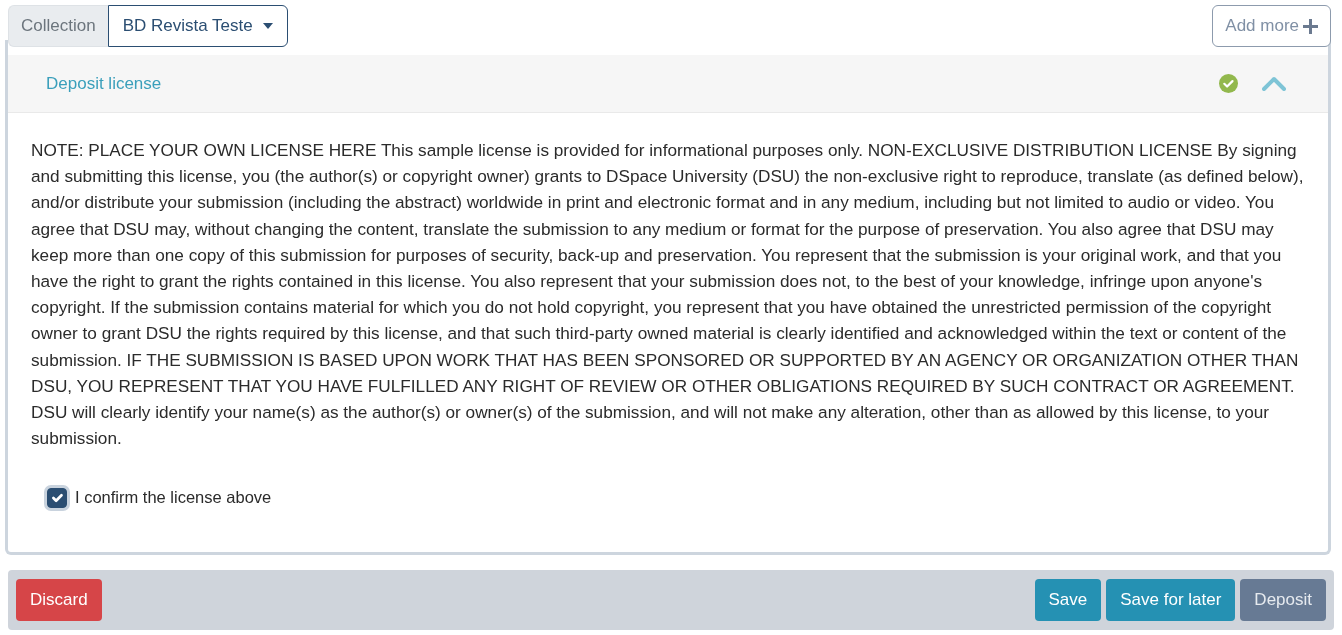  I want to click on confirm-label: I confirm the license above, so click(173, 498).